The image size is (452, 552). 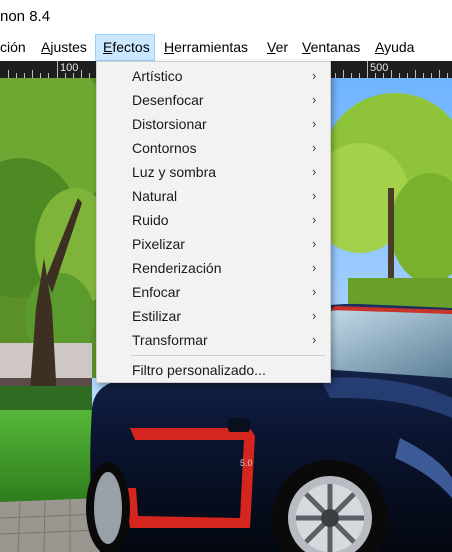 What do you see at coordinates (213, 148) in the screenshot?
I see `menu-item-contornos: Contornos ›` at bounding box center [213, 148].